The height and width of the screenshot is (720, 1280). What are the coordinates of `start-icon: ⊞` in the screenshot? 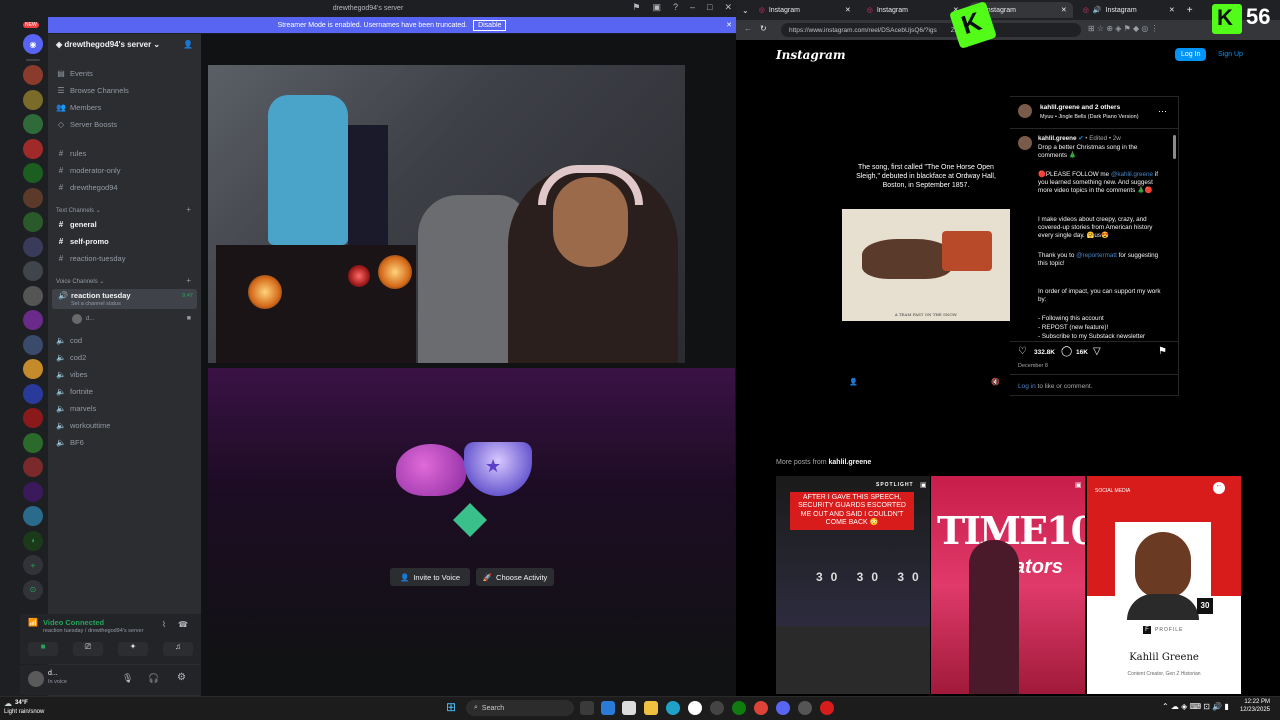 It's located at (451, 707).